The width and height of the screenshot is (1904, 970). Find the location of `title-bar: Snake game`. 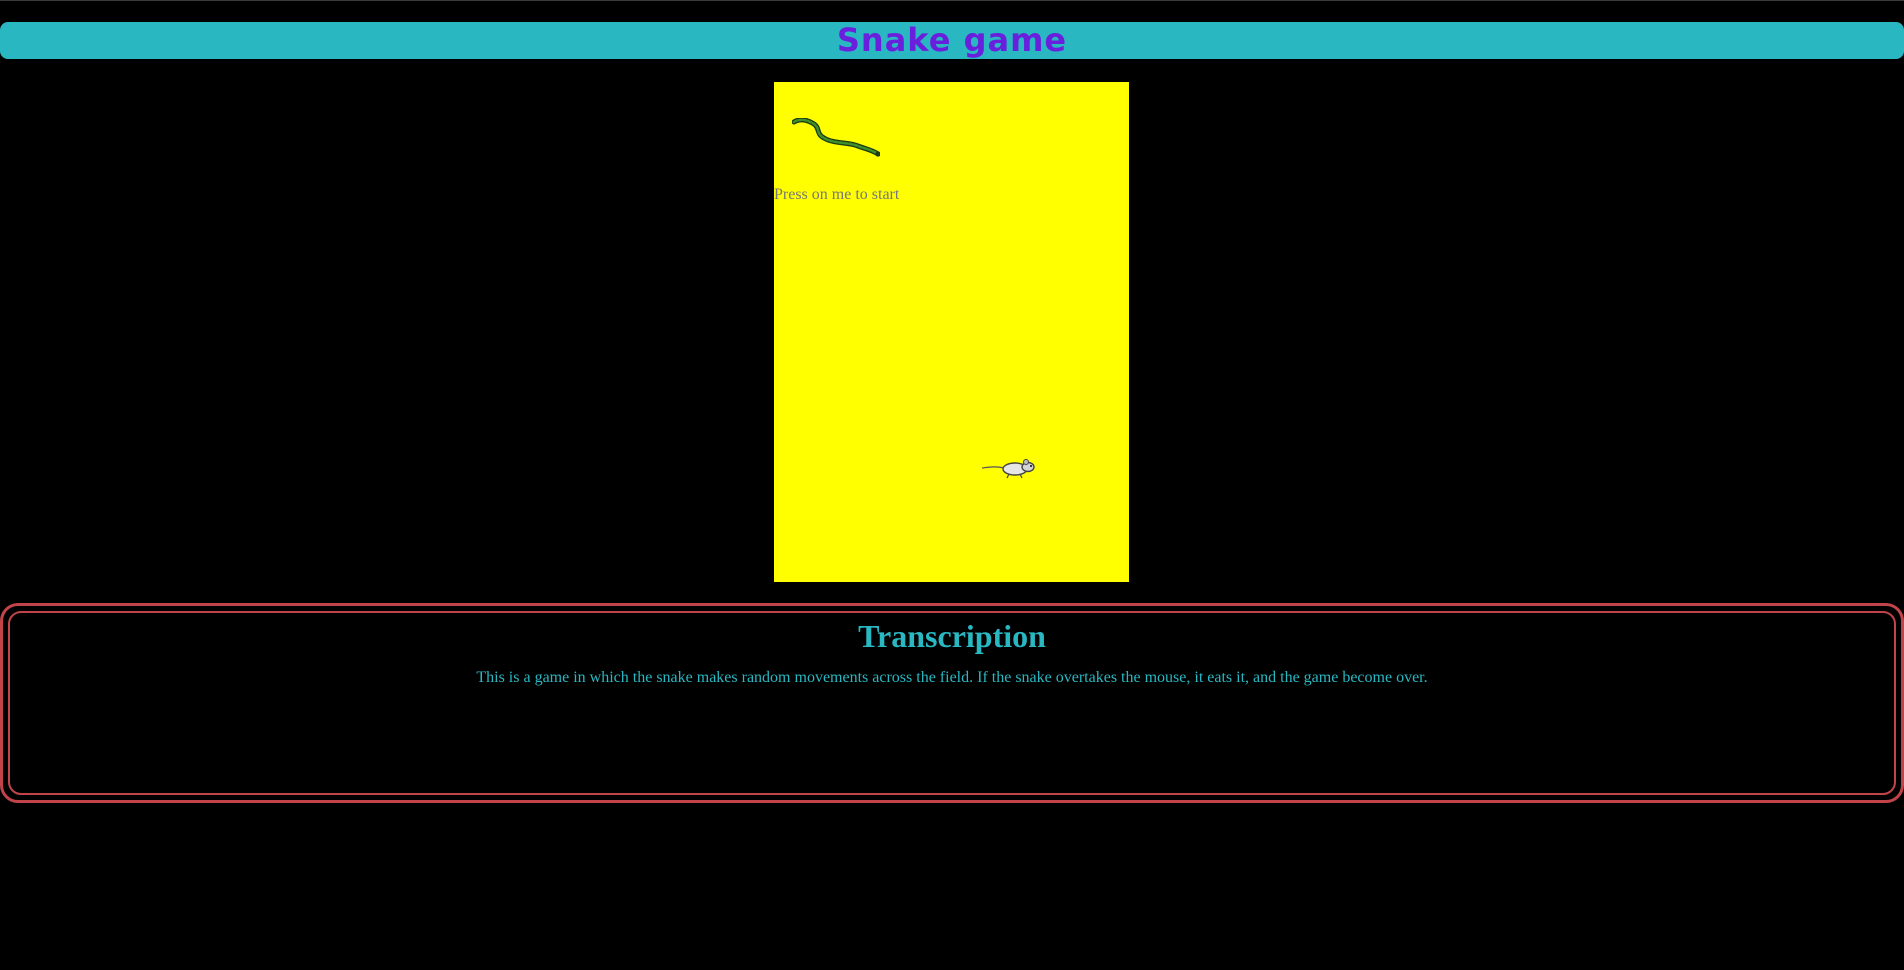

title-bar: Snake game is located at coordinates (952, 40).